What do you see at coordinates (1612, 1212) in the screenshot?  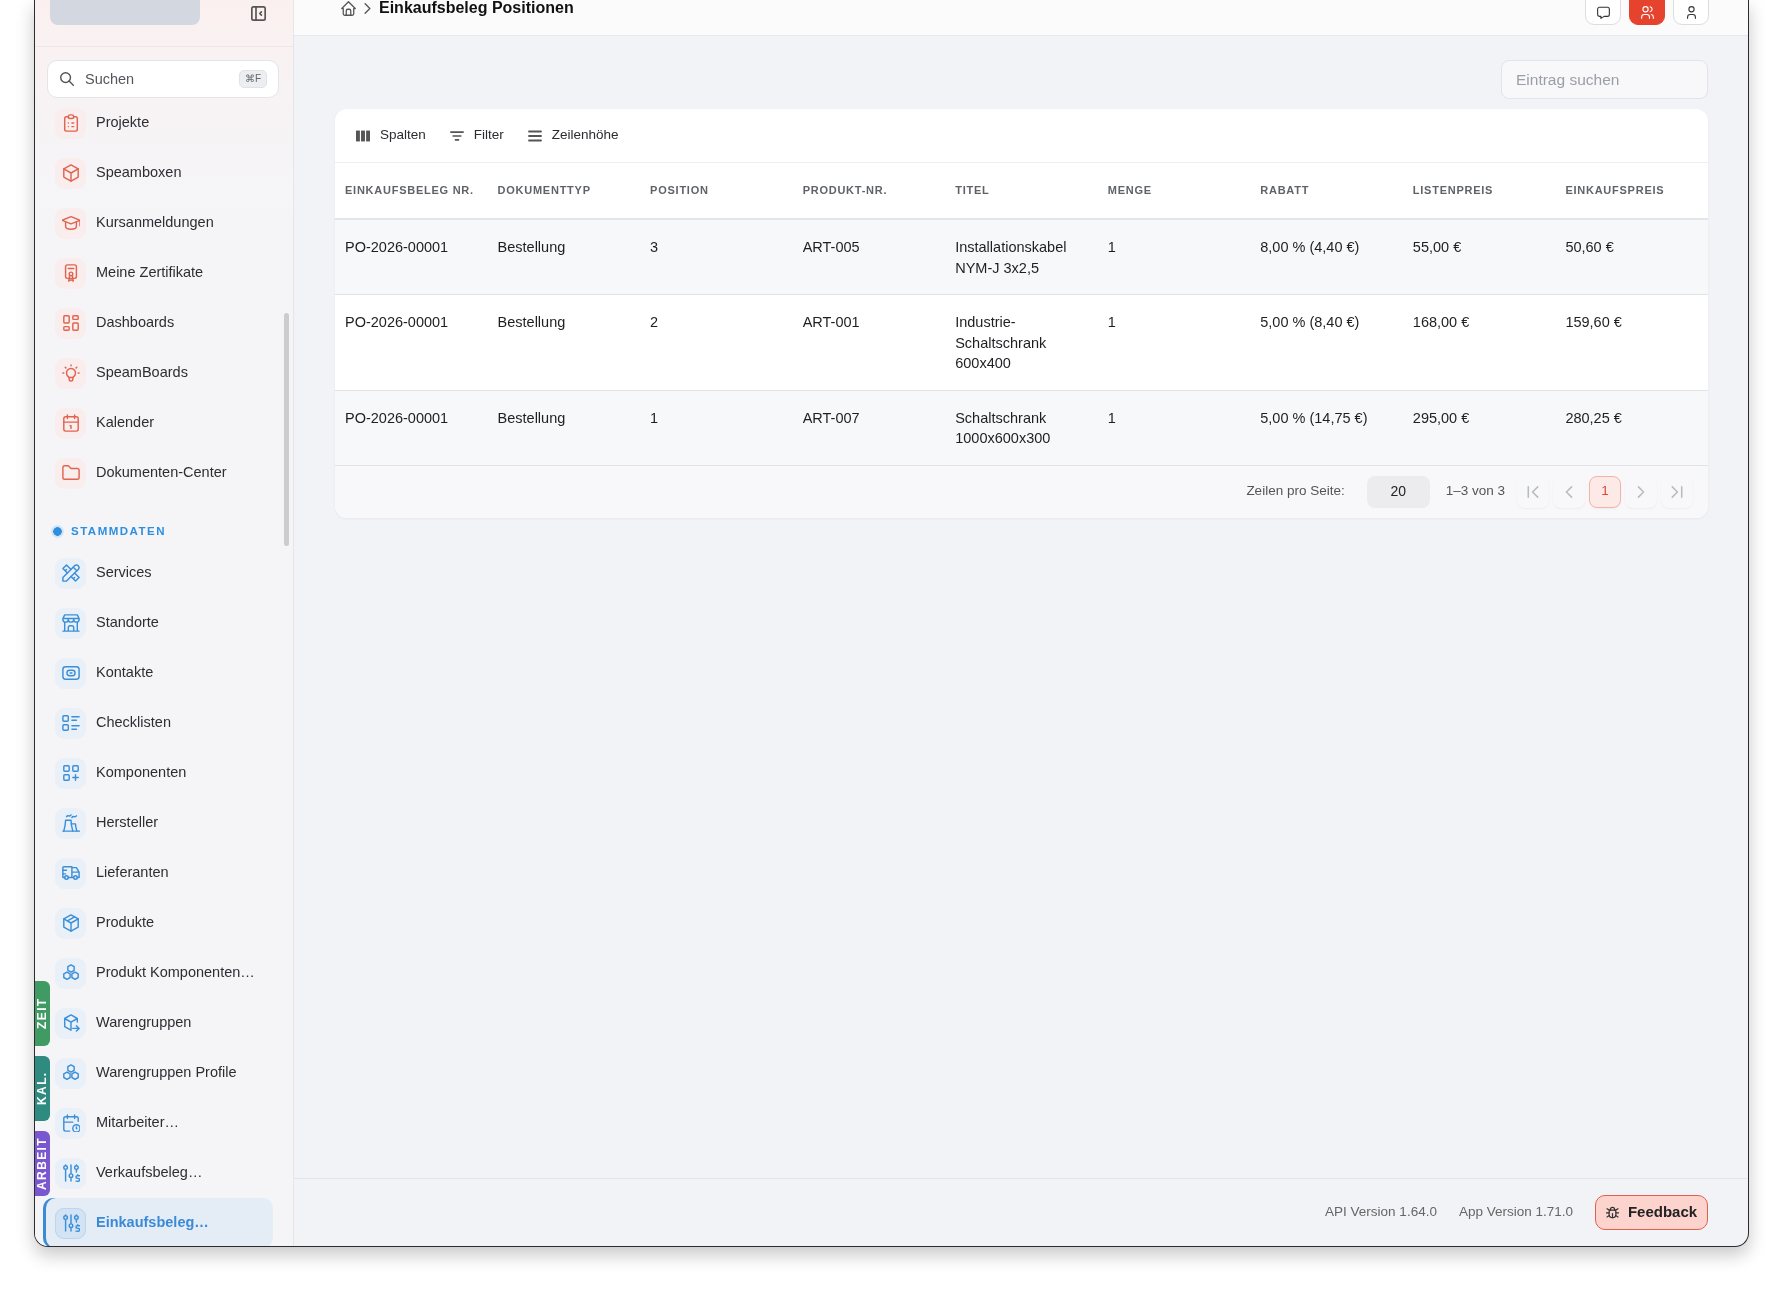 I see `bug-icon` at bounding box center [1612, 1212].